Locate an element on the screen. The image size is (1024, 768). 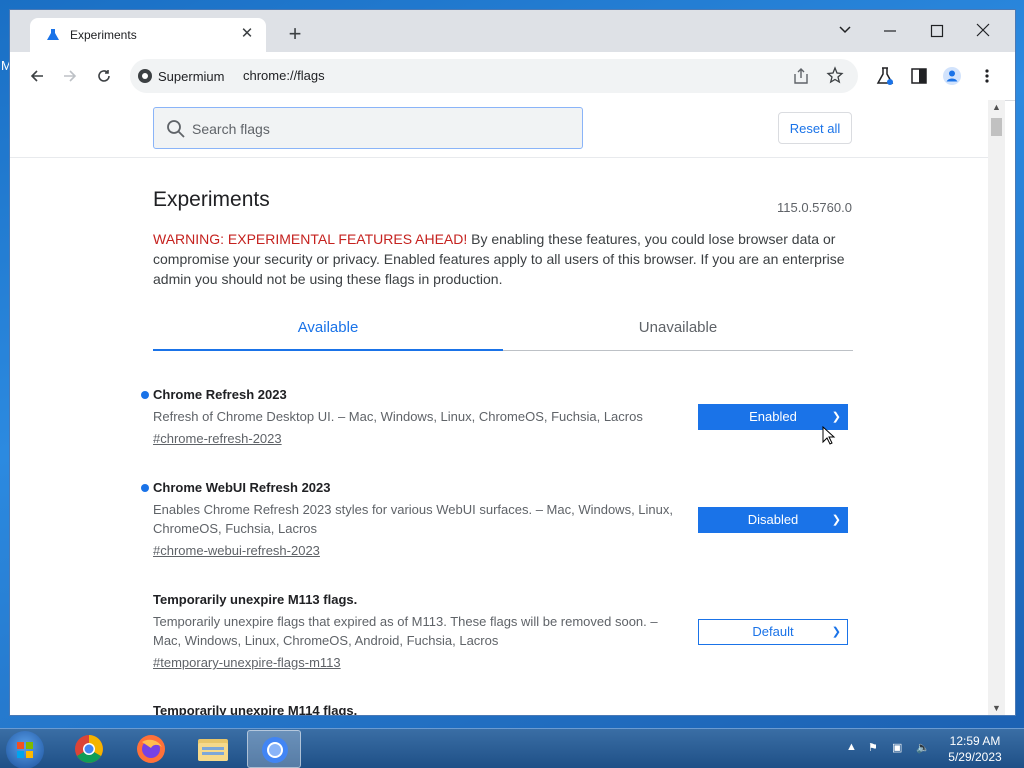
maximize-button is located at coordinates (937, 30).